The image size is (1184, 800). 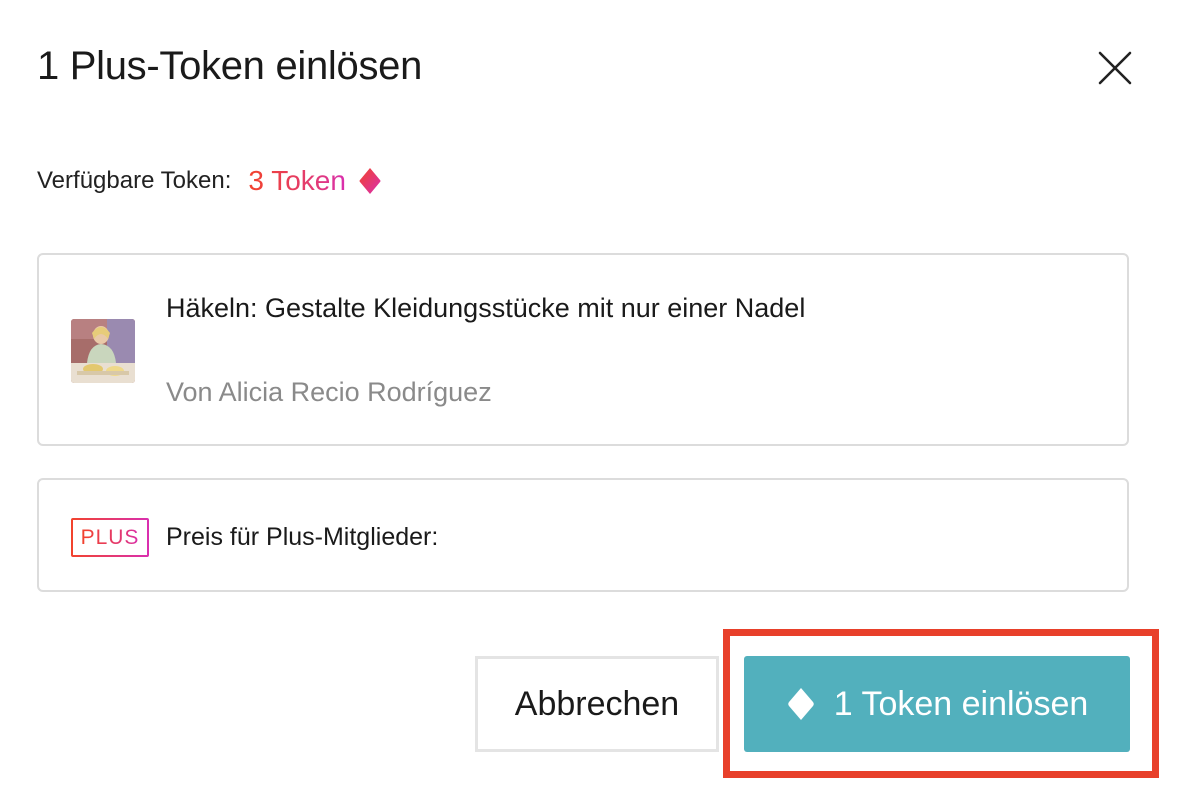 I want to click on course-thumbnail, so click(x=103, y=351).